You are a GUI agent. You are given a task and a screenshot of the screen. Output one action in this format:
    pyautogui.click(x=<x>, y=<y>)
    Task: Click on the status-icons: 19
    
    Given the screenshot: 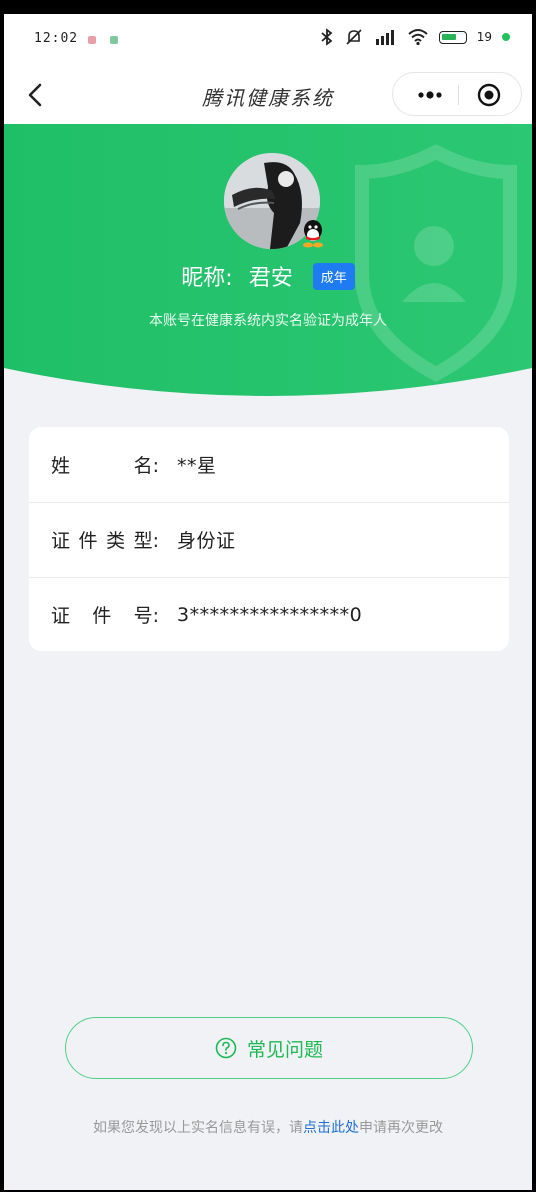 What is the action you would take?
    pyautogui.click(x=414, y=37)
    